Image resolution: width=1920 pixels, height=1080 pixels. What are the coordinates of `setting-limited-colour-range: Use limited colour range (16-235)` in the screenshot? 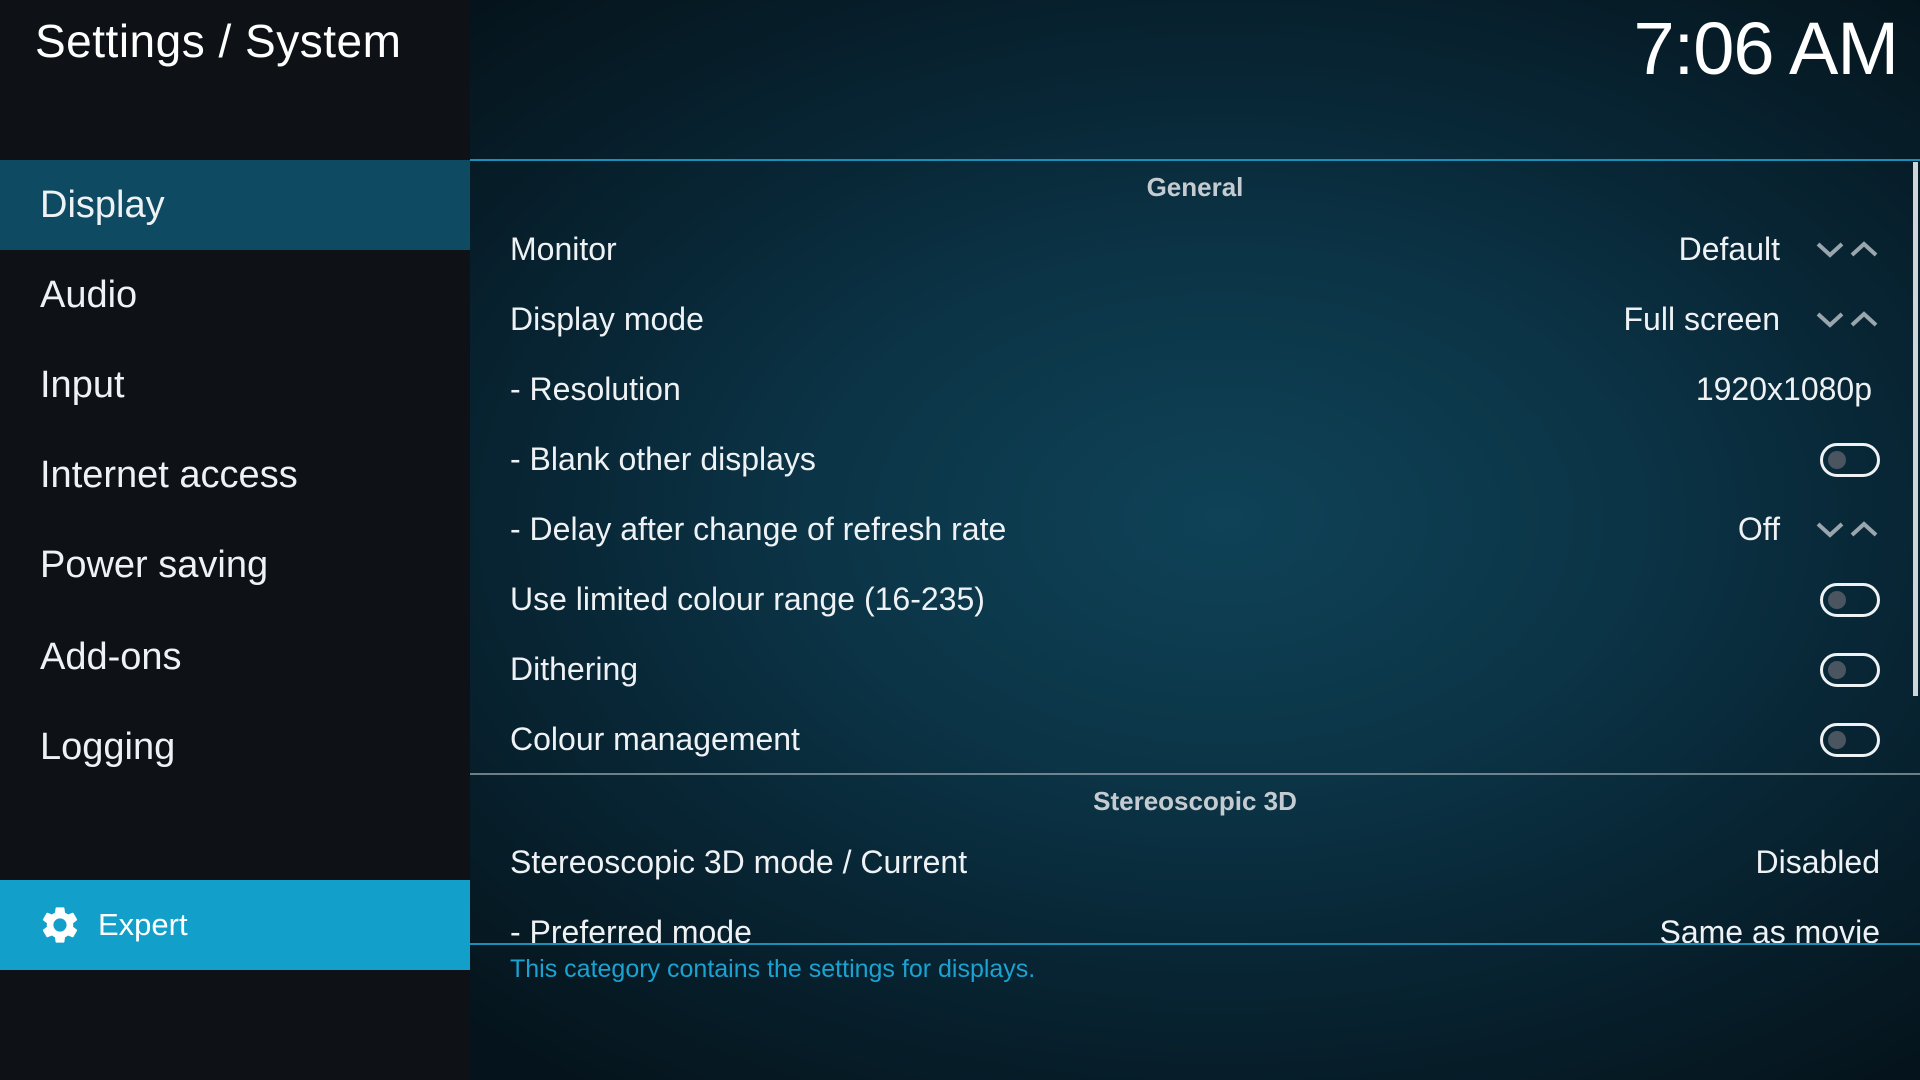 It's located at (1195, 599).